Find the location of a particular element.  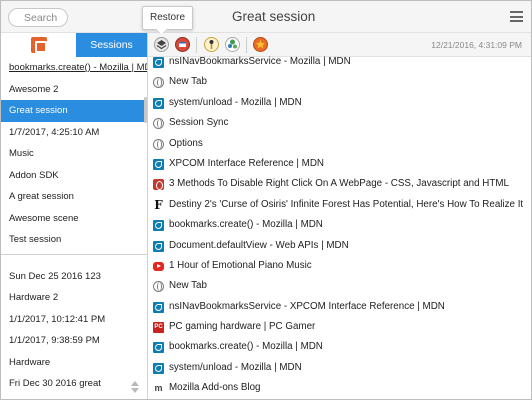

list-divider is located at coordinates (74, 254).